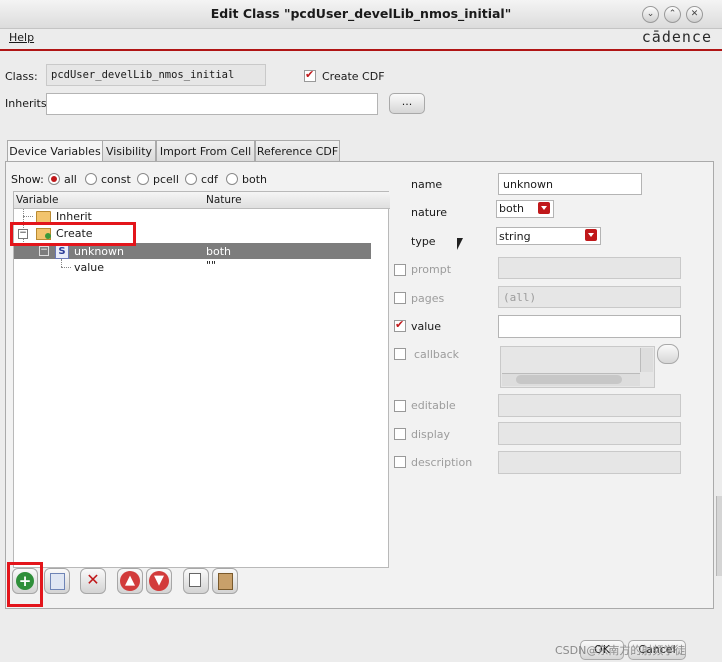 This screenshot has width=722, height=662. I want to click on vertical-scrollbar, so click(646, 360).